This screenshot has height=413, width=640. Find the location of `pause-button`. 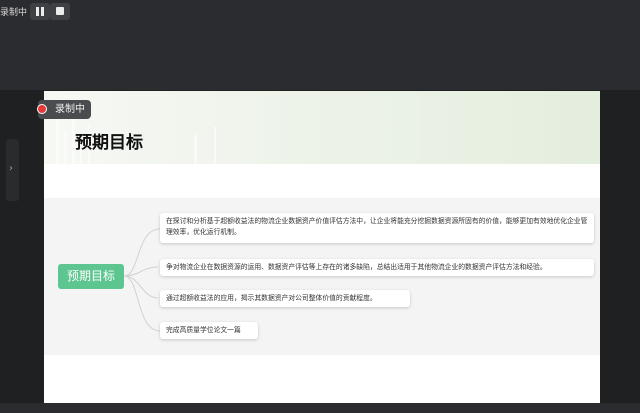

pause-button is located at coordinates (40, 11).